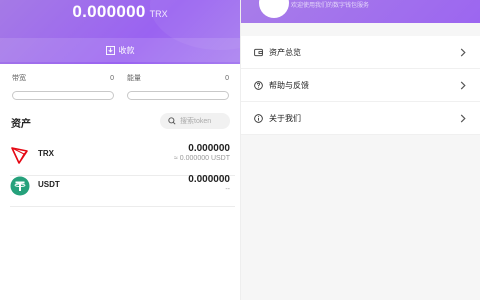 The image size is (480, 300). Describe the element at coordinates (112, 78) in the screenshot. I see `bandwidth-value: 0` at that location.